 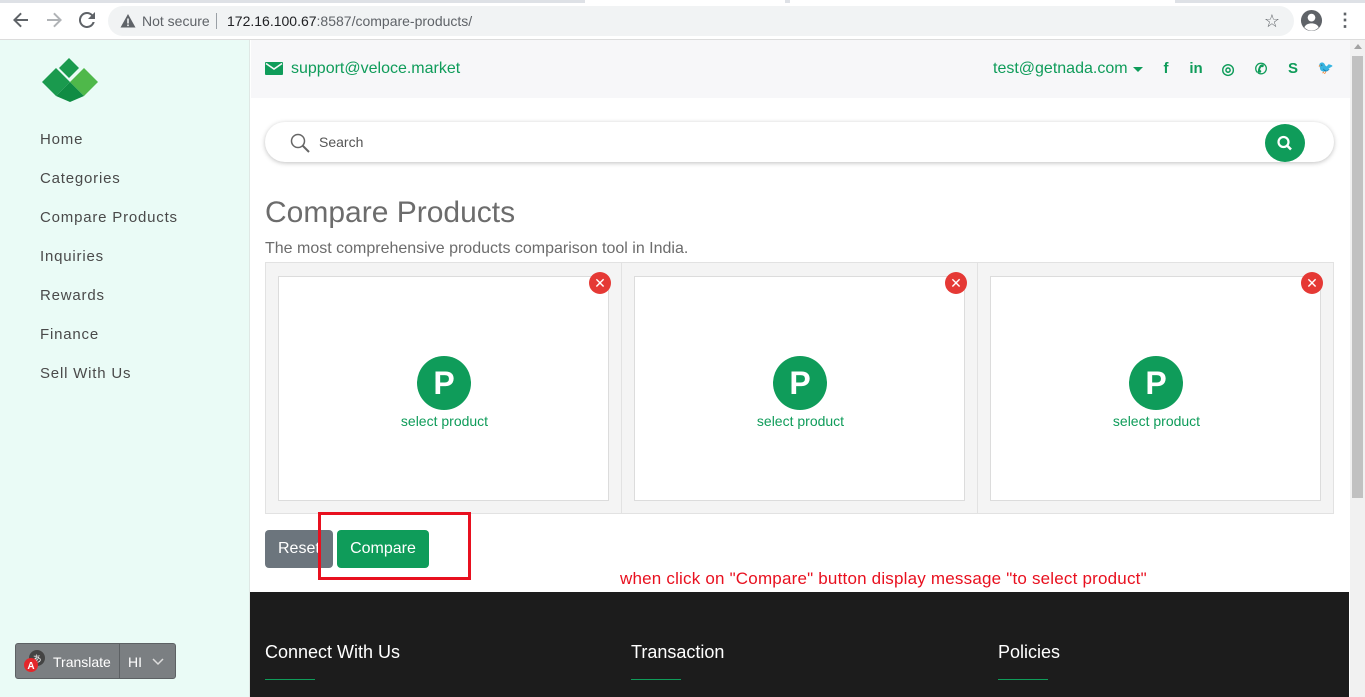 What do you see at coordinates (390, 212) in the screenshot?
I see `page-title: Compare Products` at bounding box center [390, 212].